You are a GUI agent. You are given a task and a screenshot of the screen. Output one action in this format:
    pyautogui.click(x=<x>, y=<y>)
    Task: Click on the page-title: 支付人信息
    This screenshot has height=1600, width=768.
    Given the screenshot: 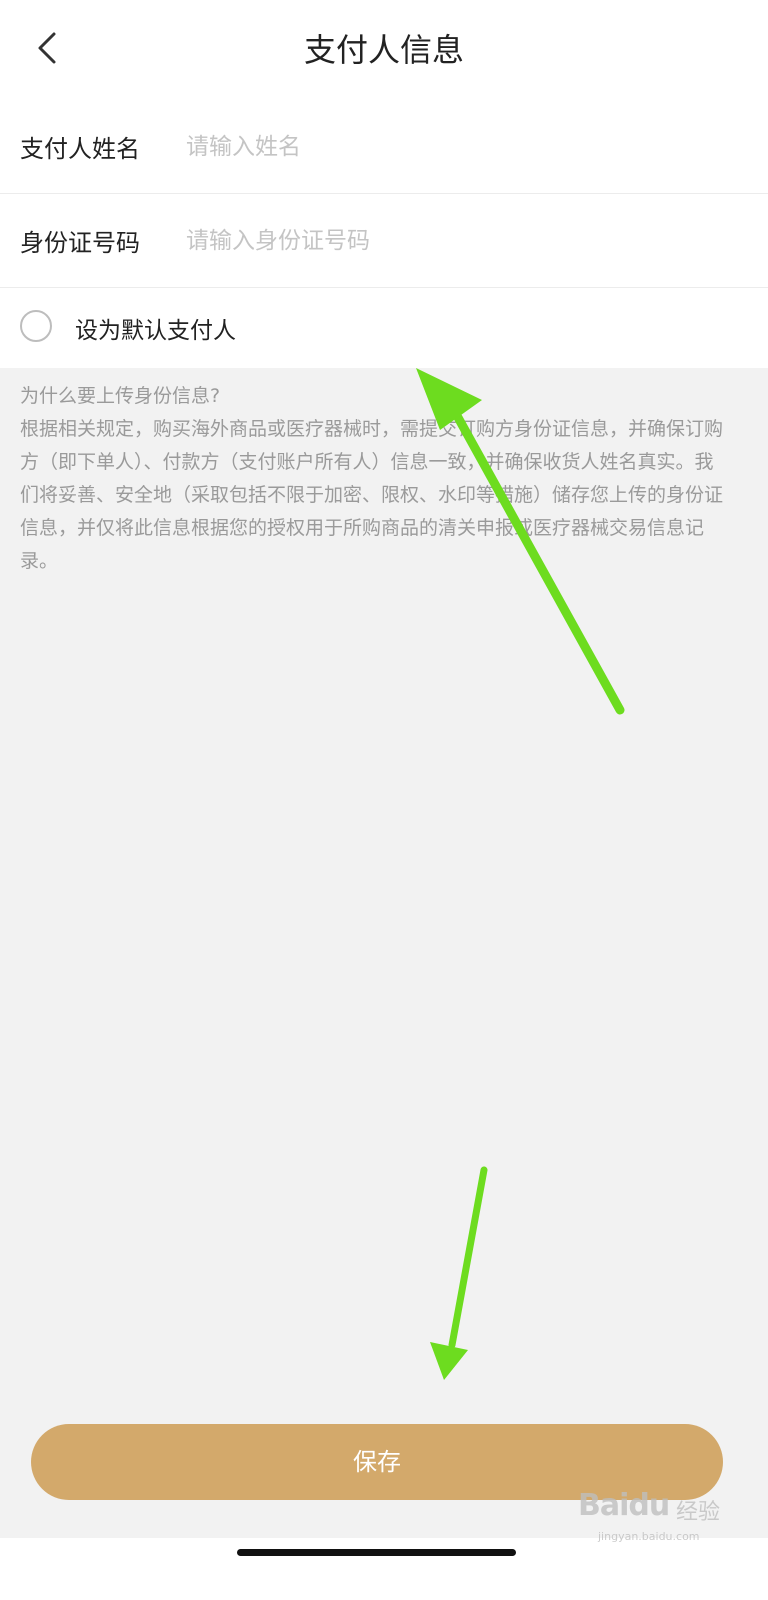 What is the action you would take?
    pyautogui.click(x=383, y=50)
    